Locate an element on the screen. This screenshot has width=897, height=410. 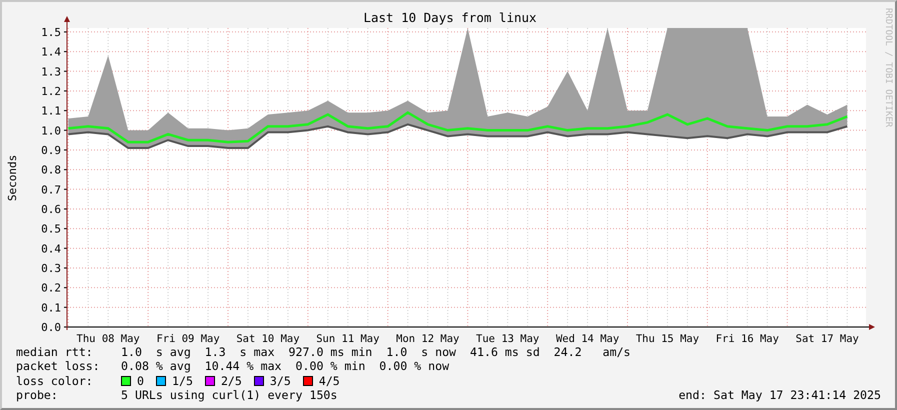
legend-label: loss color: is located at coordinates (55, 381).